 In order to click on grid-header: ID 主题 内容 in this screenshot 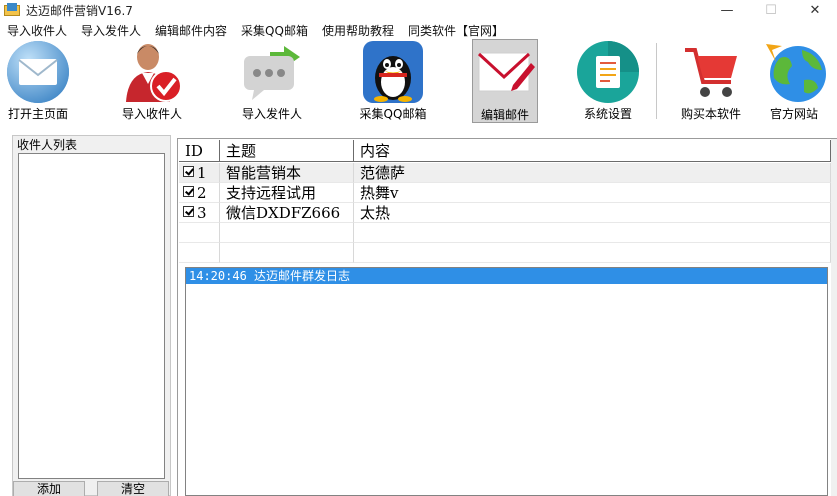, I will do `click(505, 151)`.